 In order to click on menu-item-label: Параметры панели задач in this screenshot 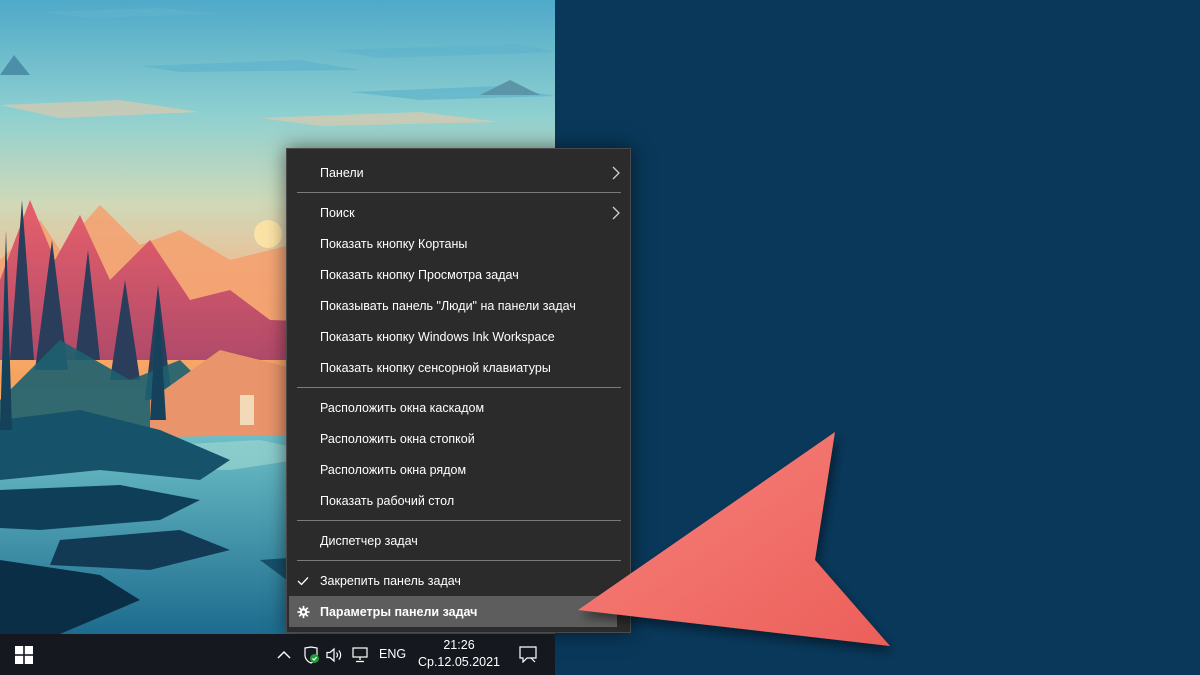, I will do `click(399, 611)`.